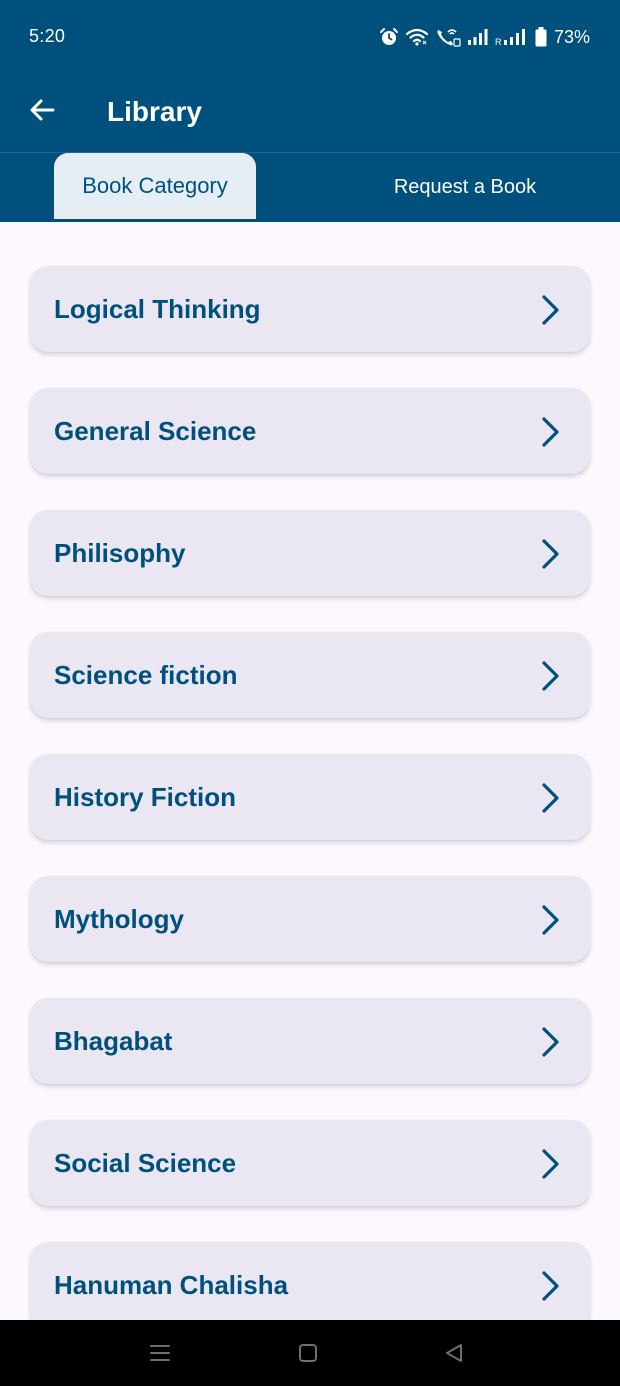  What do you see at coordinates (310, 187) in the screenshot?
I see `tab-bar: Book Category Request a Book` at bounding box center [310, 187].